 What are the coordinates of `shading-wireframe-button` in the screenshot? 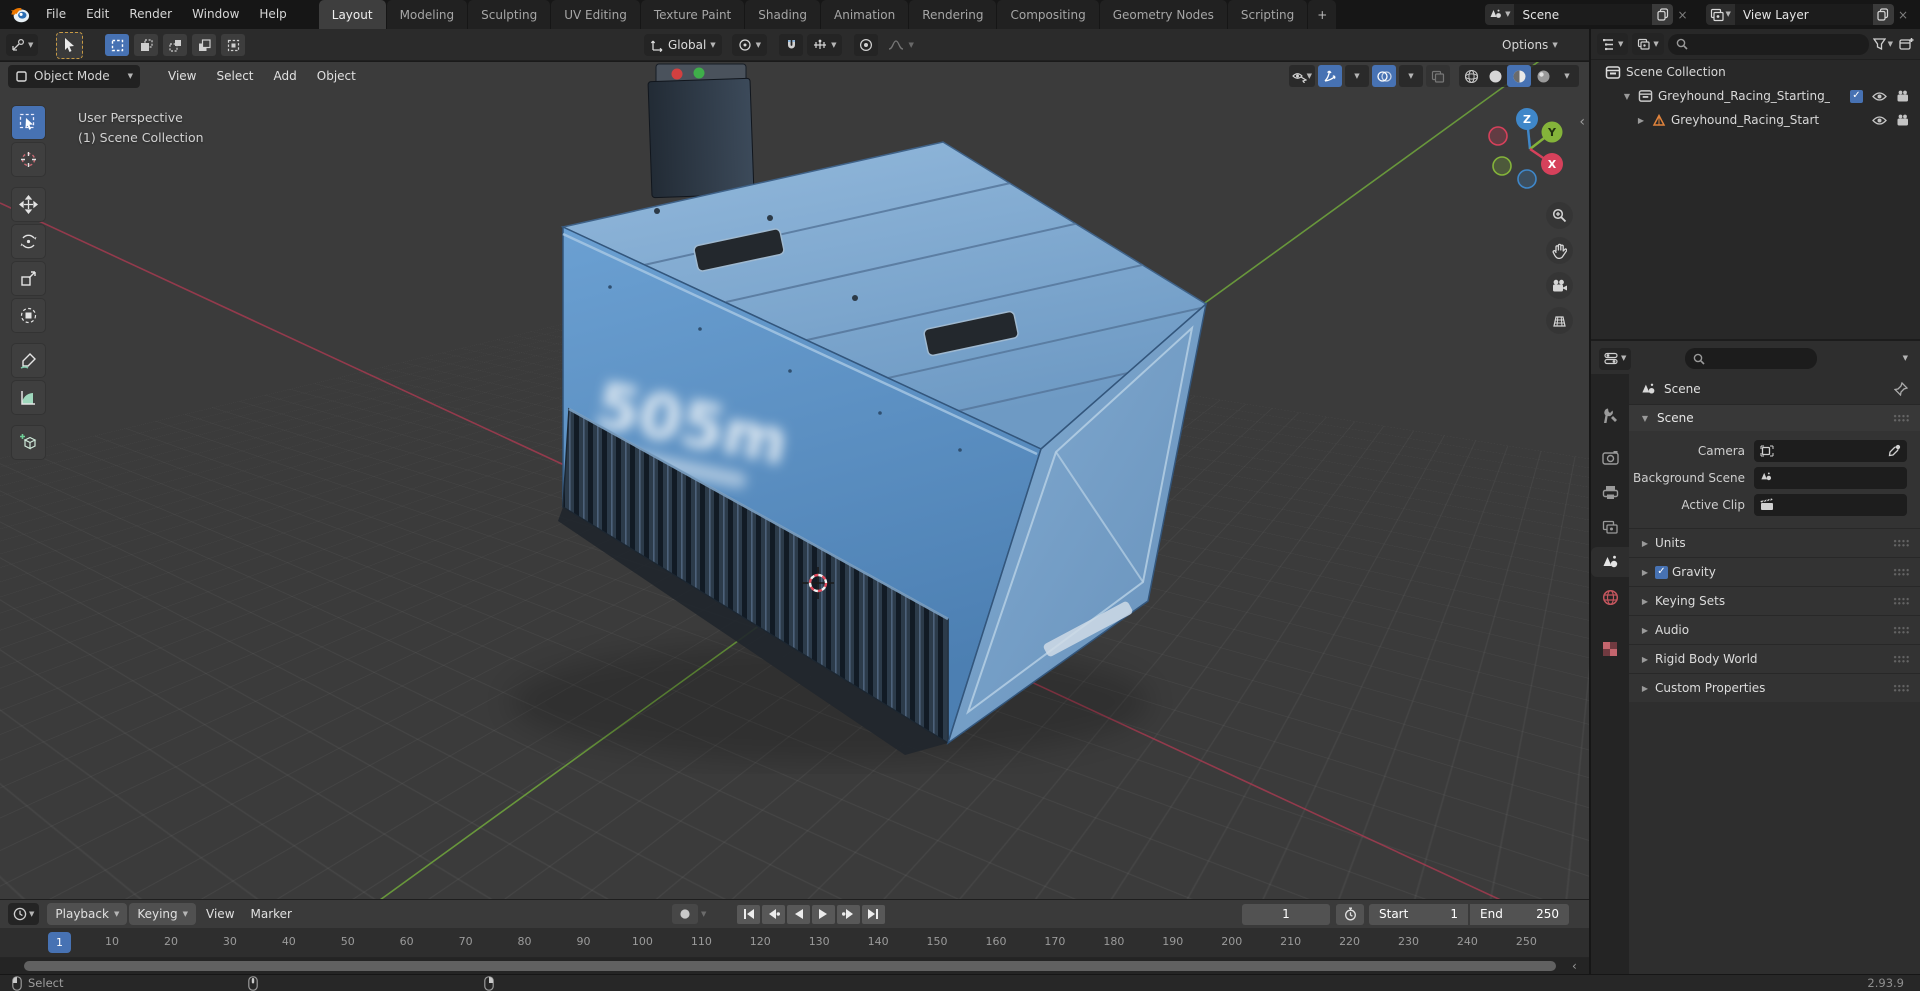 It's located at (1471, 76).